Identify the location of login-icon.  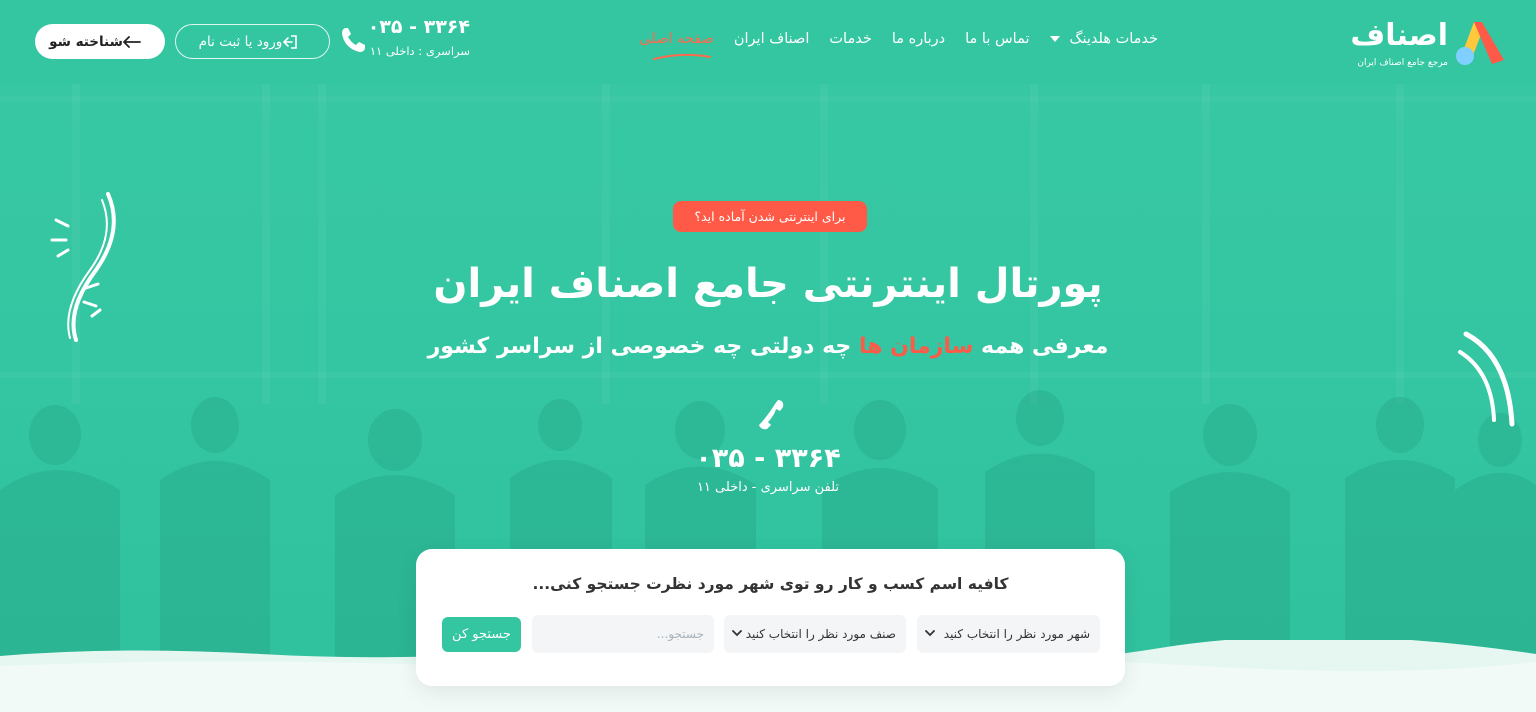
(290, 41).